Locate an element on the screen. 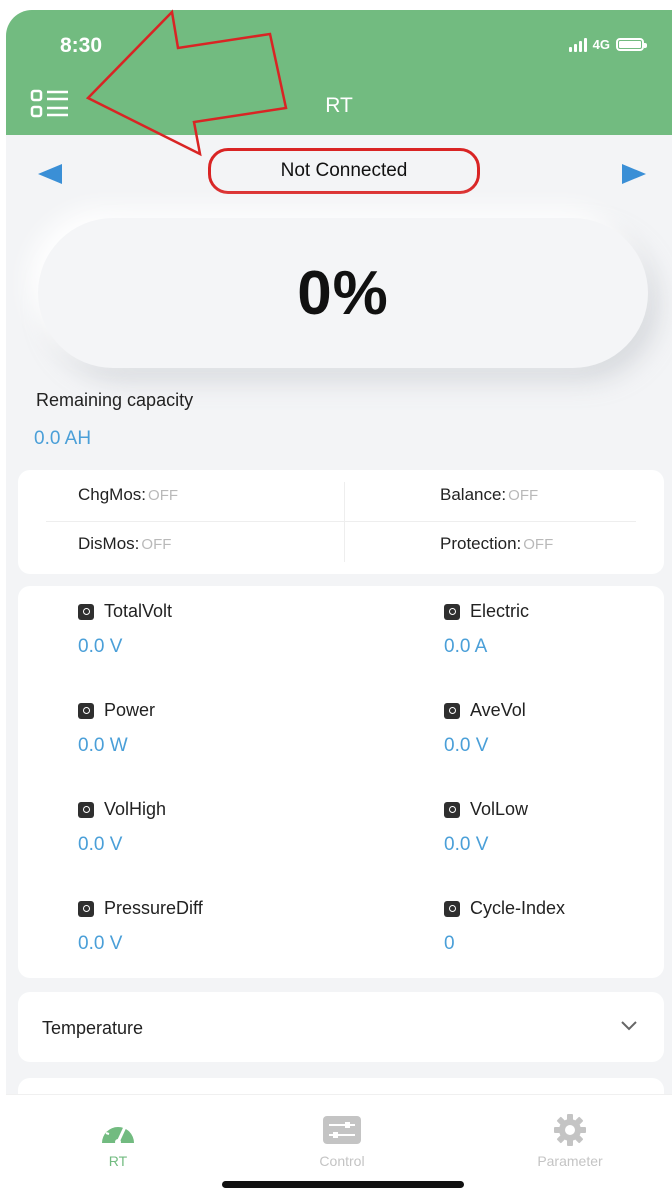  metric-electric: Electric 0.0 A is located at coordinates (486, 629).